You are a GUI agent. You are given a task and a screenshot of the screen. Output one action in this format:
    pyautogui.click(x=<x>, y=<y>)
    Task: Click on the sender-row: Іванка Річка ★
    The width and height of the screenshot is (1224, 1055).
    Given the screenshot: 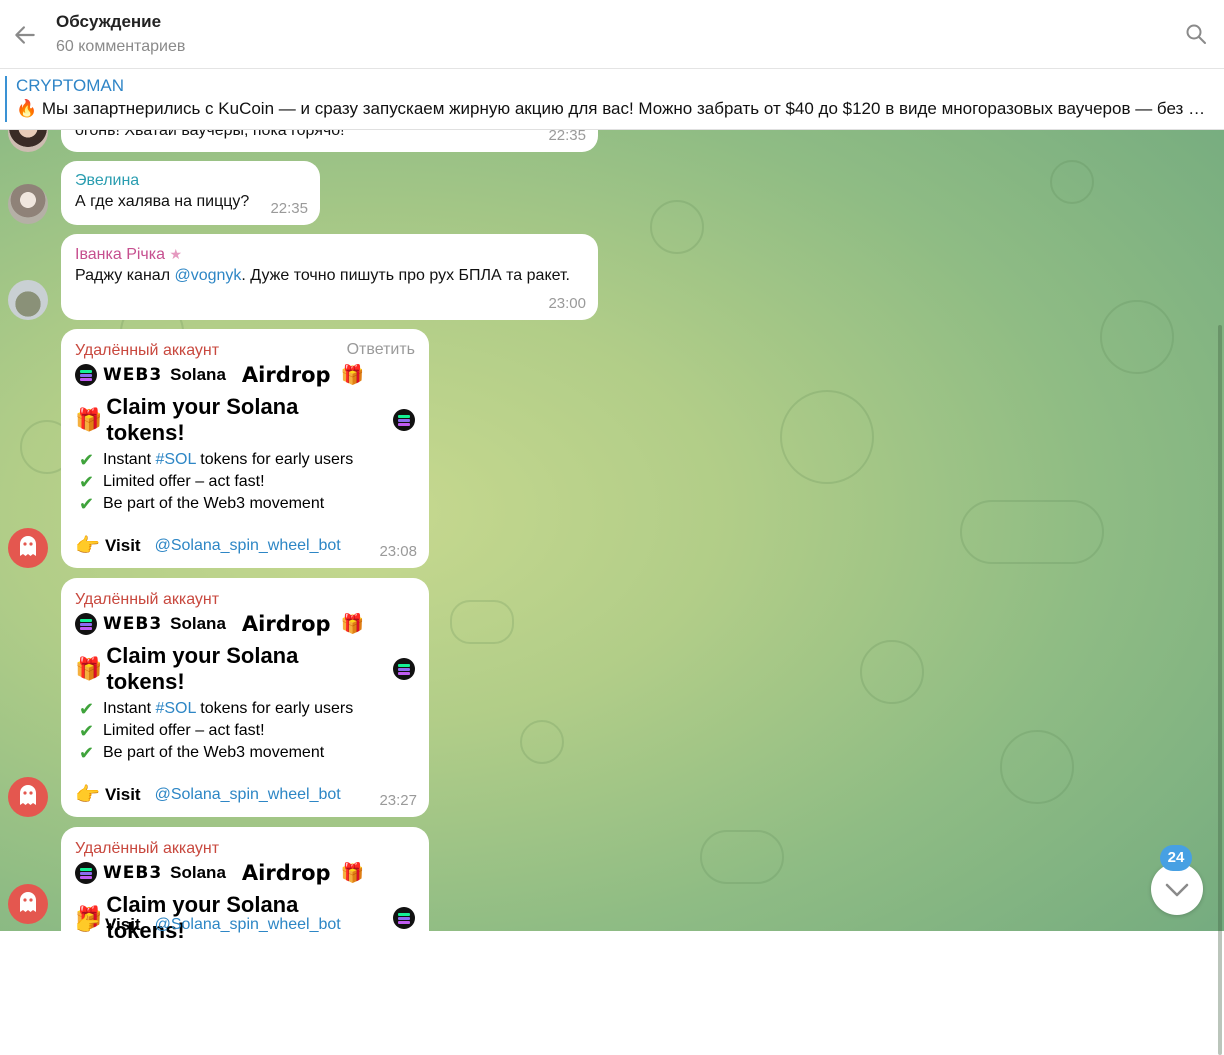 What is the action you would take?
    pyautogui.click(x=329, y=254)
    